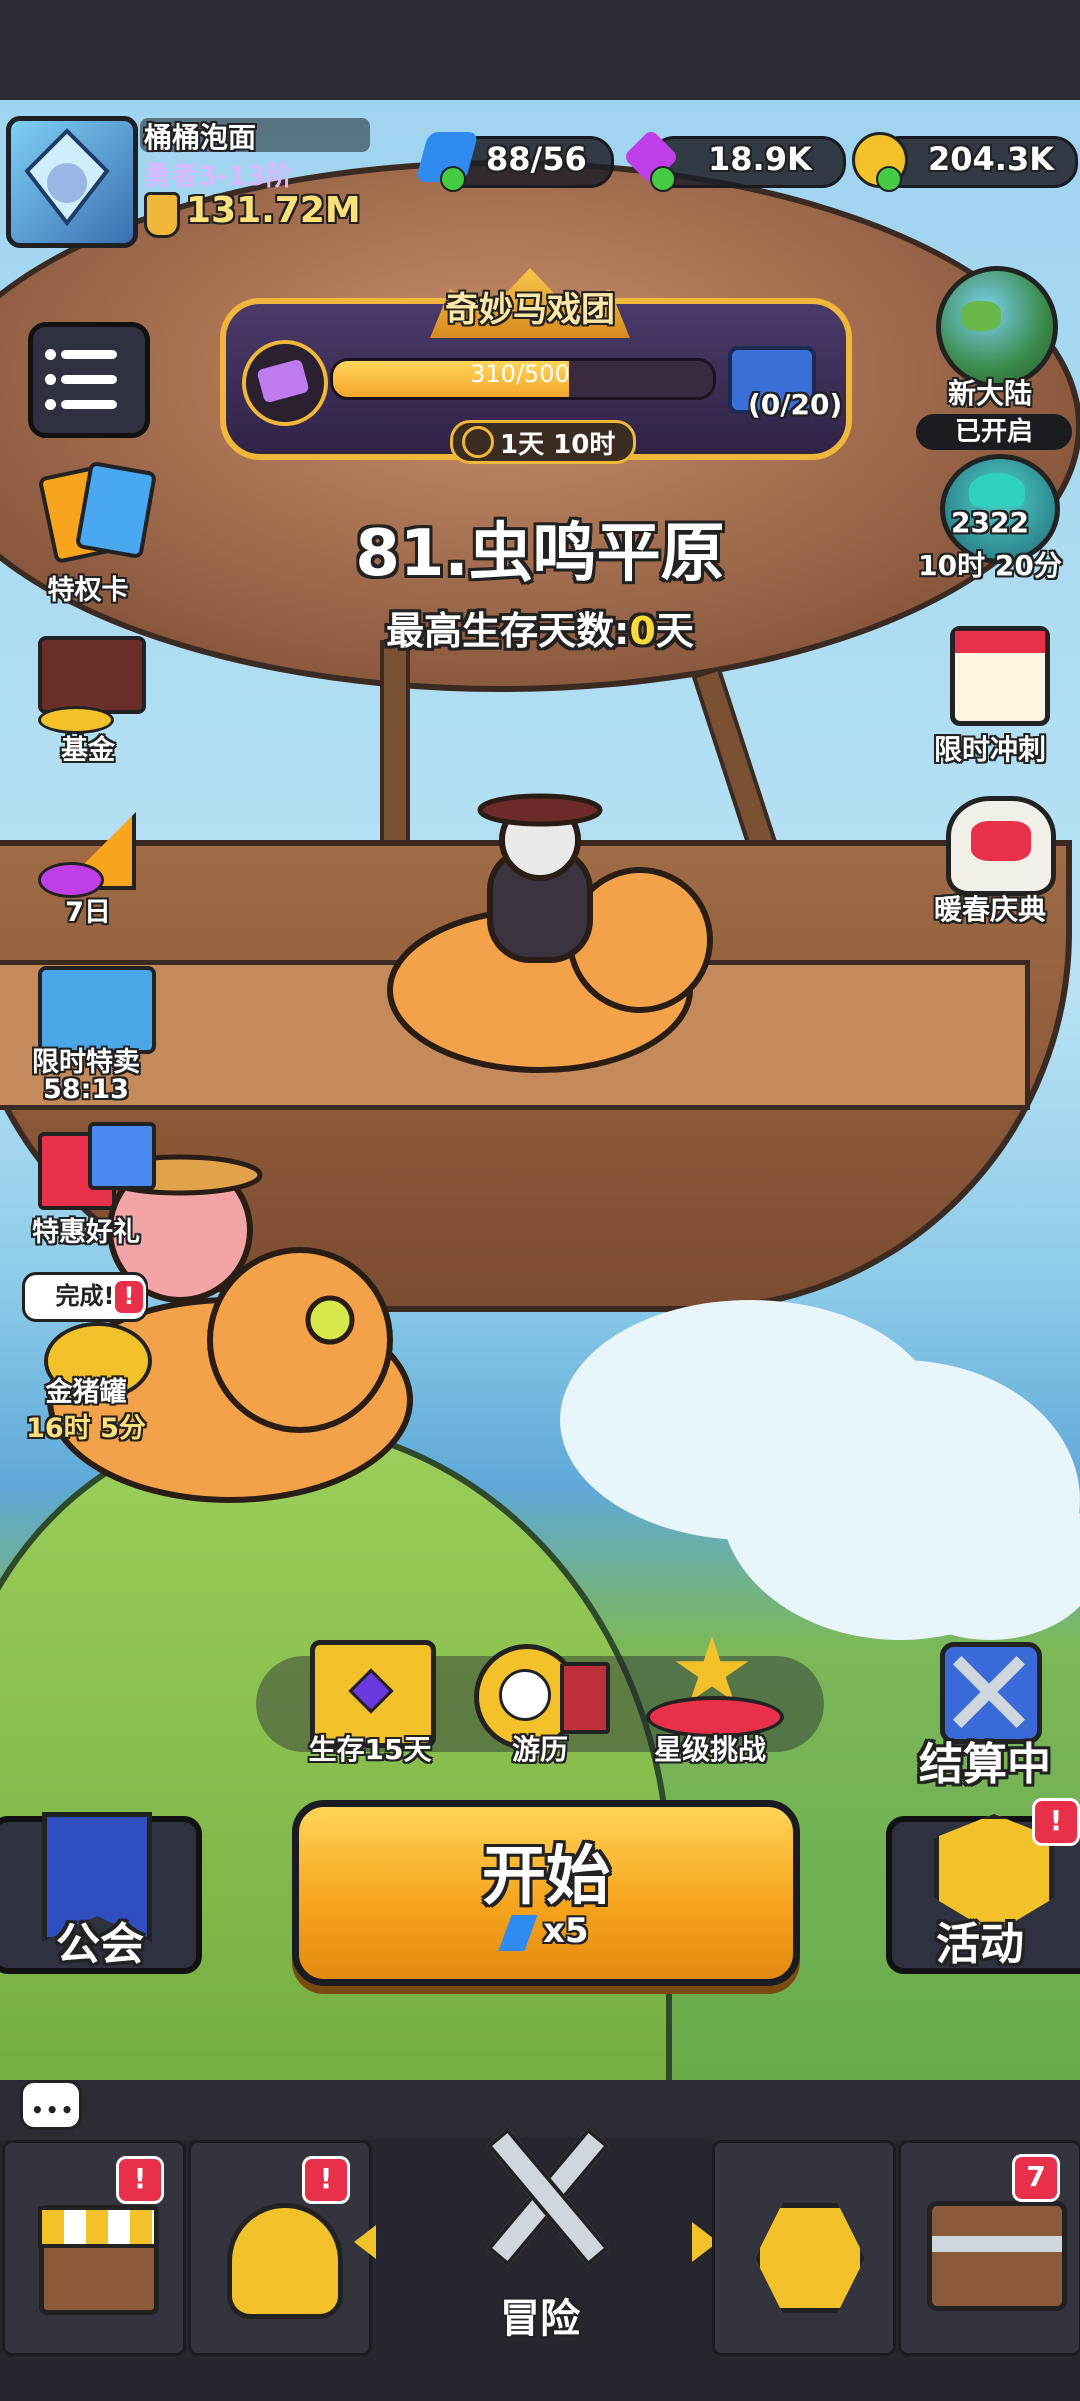 This screenshot has height=2401, width=1080. I want to click on settlement-button, so click(988, 1690).